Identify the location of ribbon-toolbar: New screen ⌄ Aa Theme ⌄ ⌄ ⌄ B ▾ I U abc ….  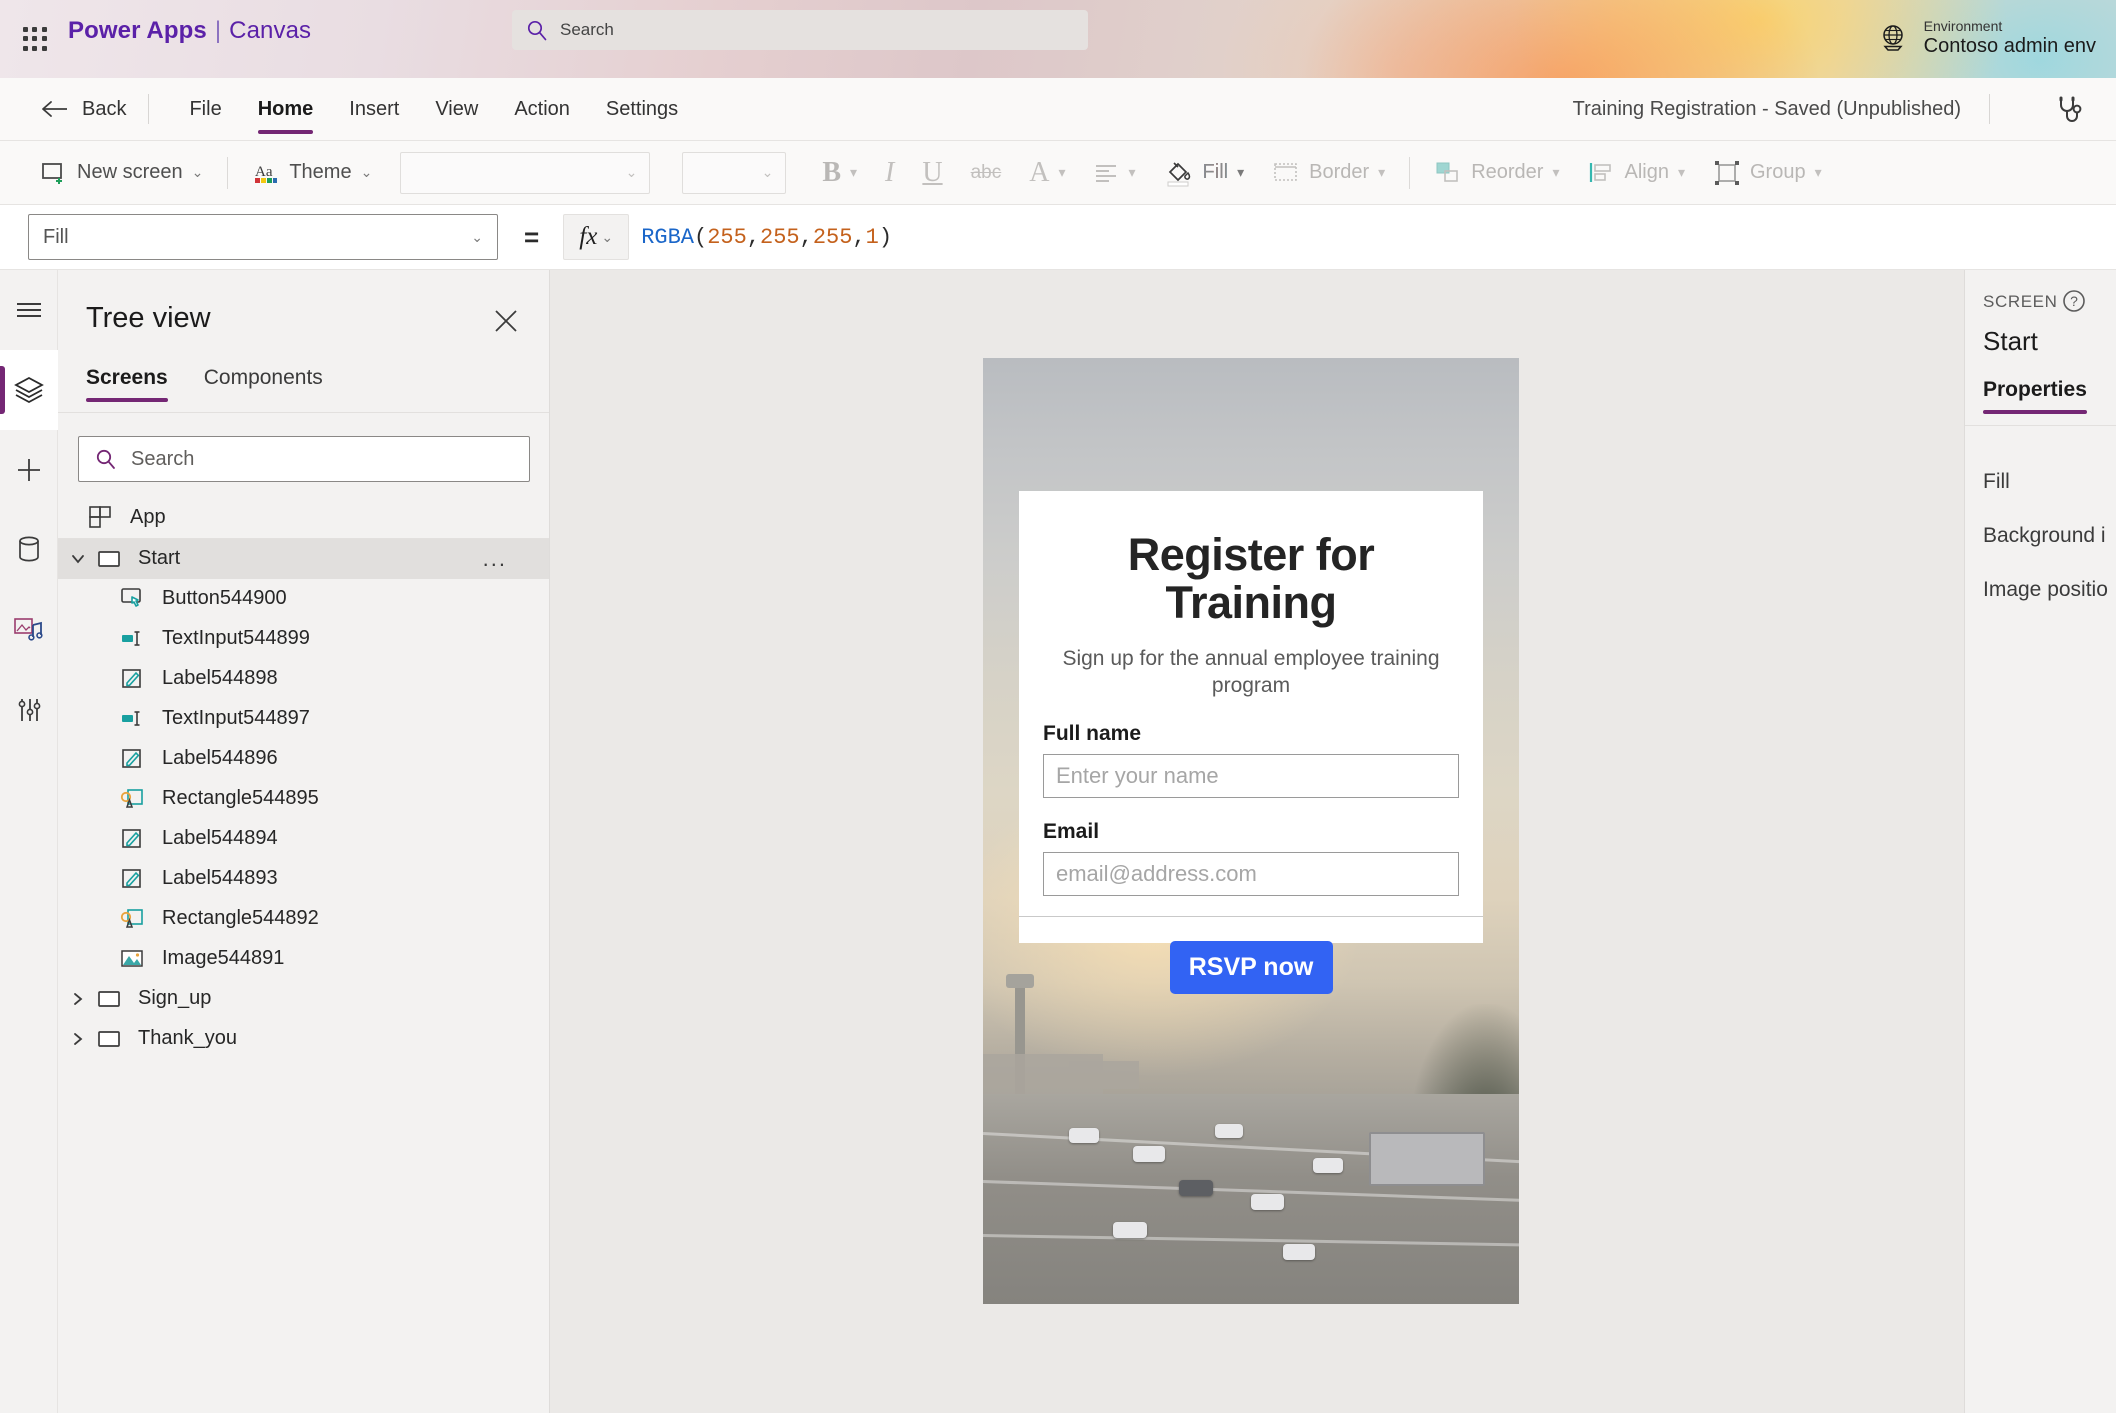
(1058, 173).